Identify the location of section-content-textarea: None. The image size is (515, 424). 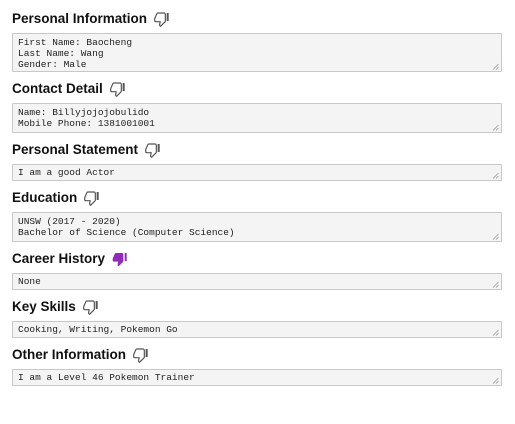
(257, 281).